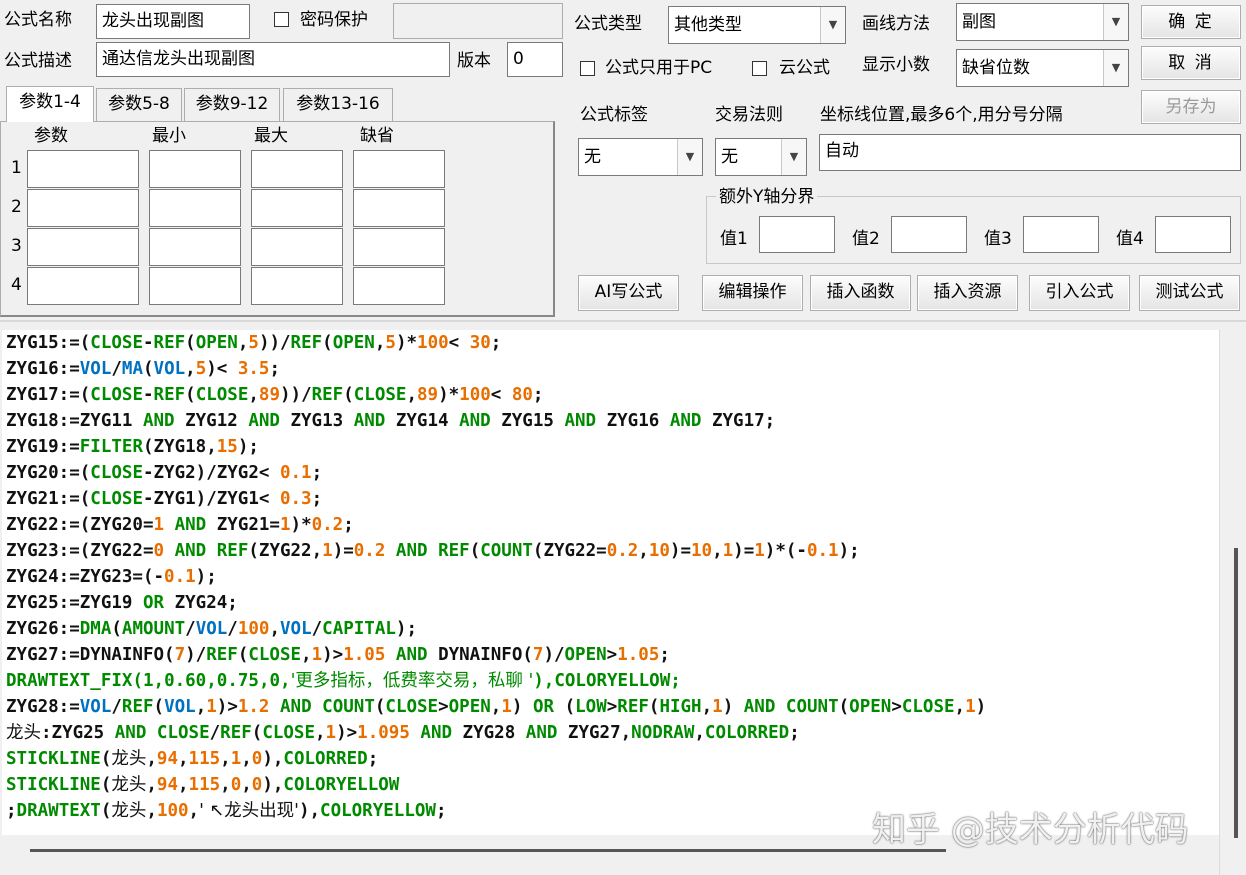 Image resolution: width=1246 pixels, height=875 pixels. I want to click on import-formula-button: 引入公式, so click(1079, 293).